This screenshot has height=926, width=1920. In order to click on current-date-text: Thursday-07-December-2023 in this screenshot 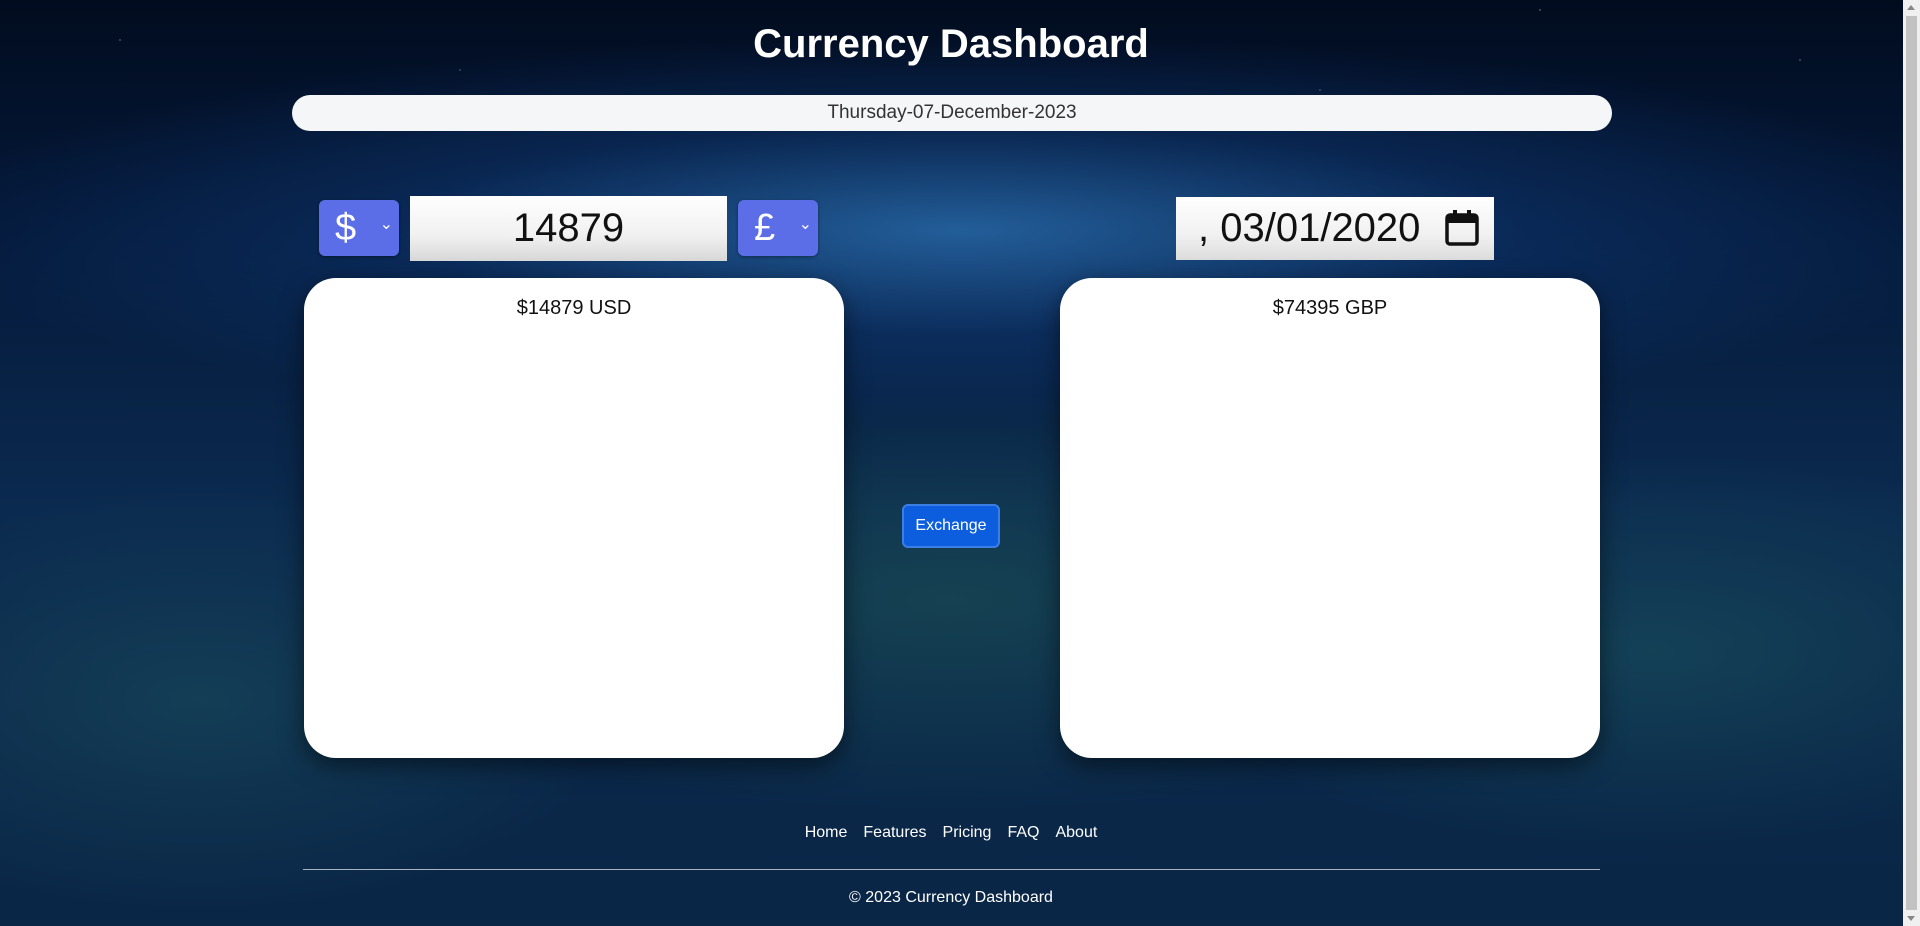, I will do `click(952, 112)`.